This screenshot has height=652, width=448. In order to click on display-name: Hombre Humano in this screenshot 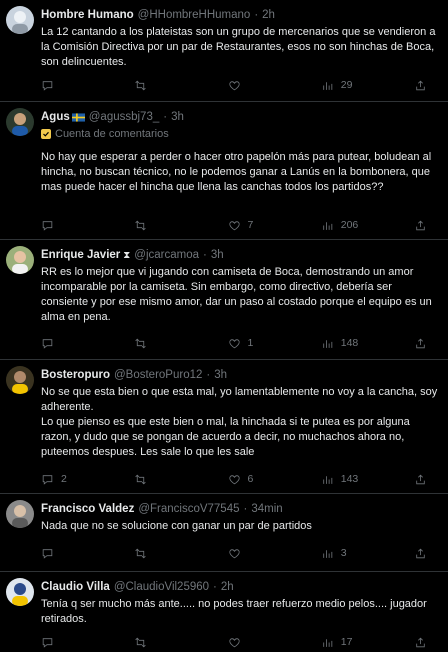, I will do `click(87, 15)`.